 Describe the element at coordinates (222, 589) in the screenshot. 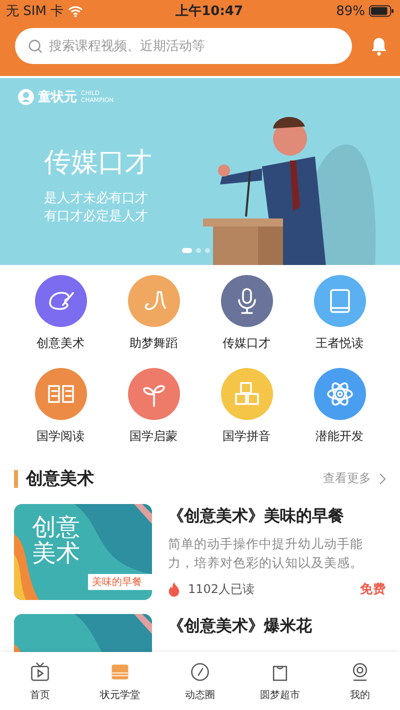

I see `read-count: 1102人已读` at that location.